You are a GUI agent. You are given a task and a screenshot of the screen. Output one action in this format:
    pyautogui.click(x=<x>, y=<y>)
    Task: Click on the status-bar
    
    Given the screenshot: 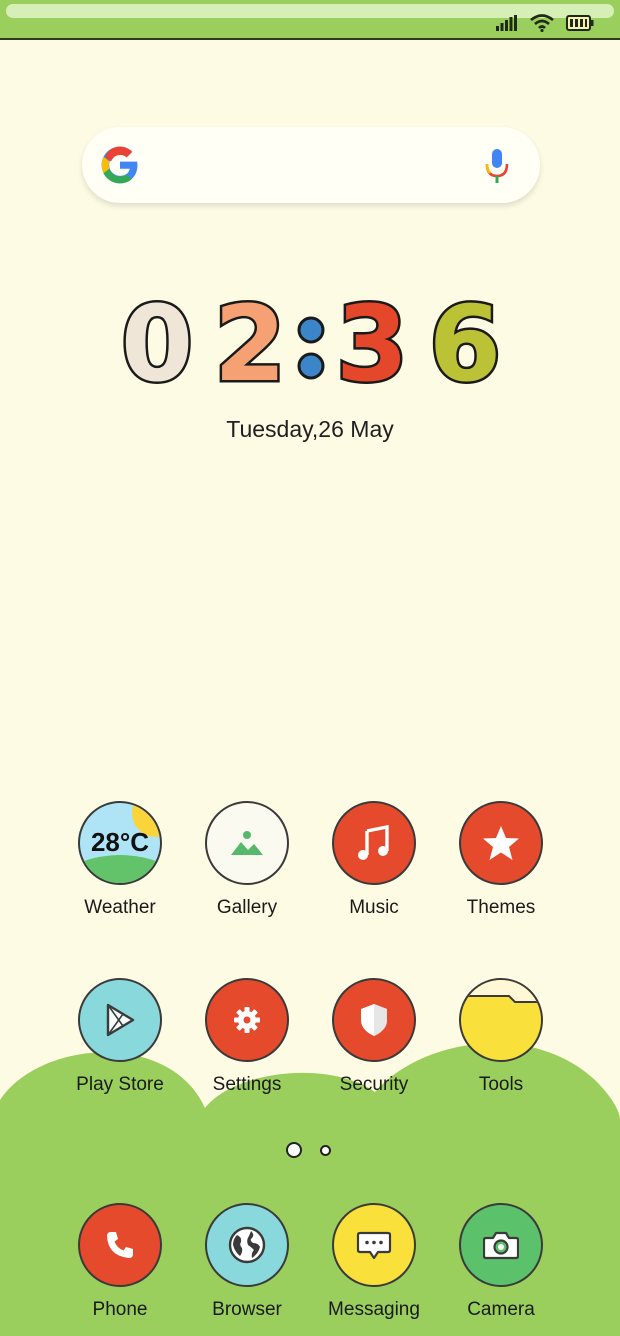 What is the action you would take?
    pyautogui.click(x=310, y=20)
    